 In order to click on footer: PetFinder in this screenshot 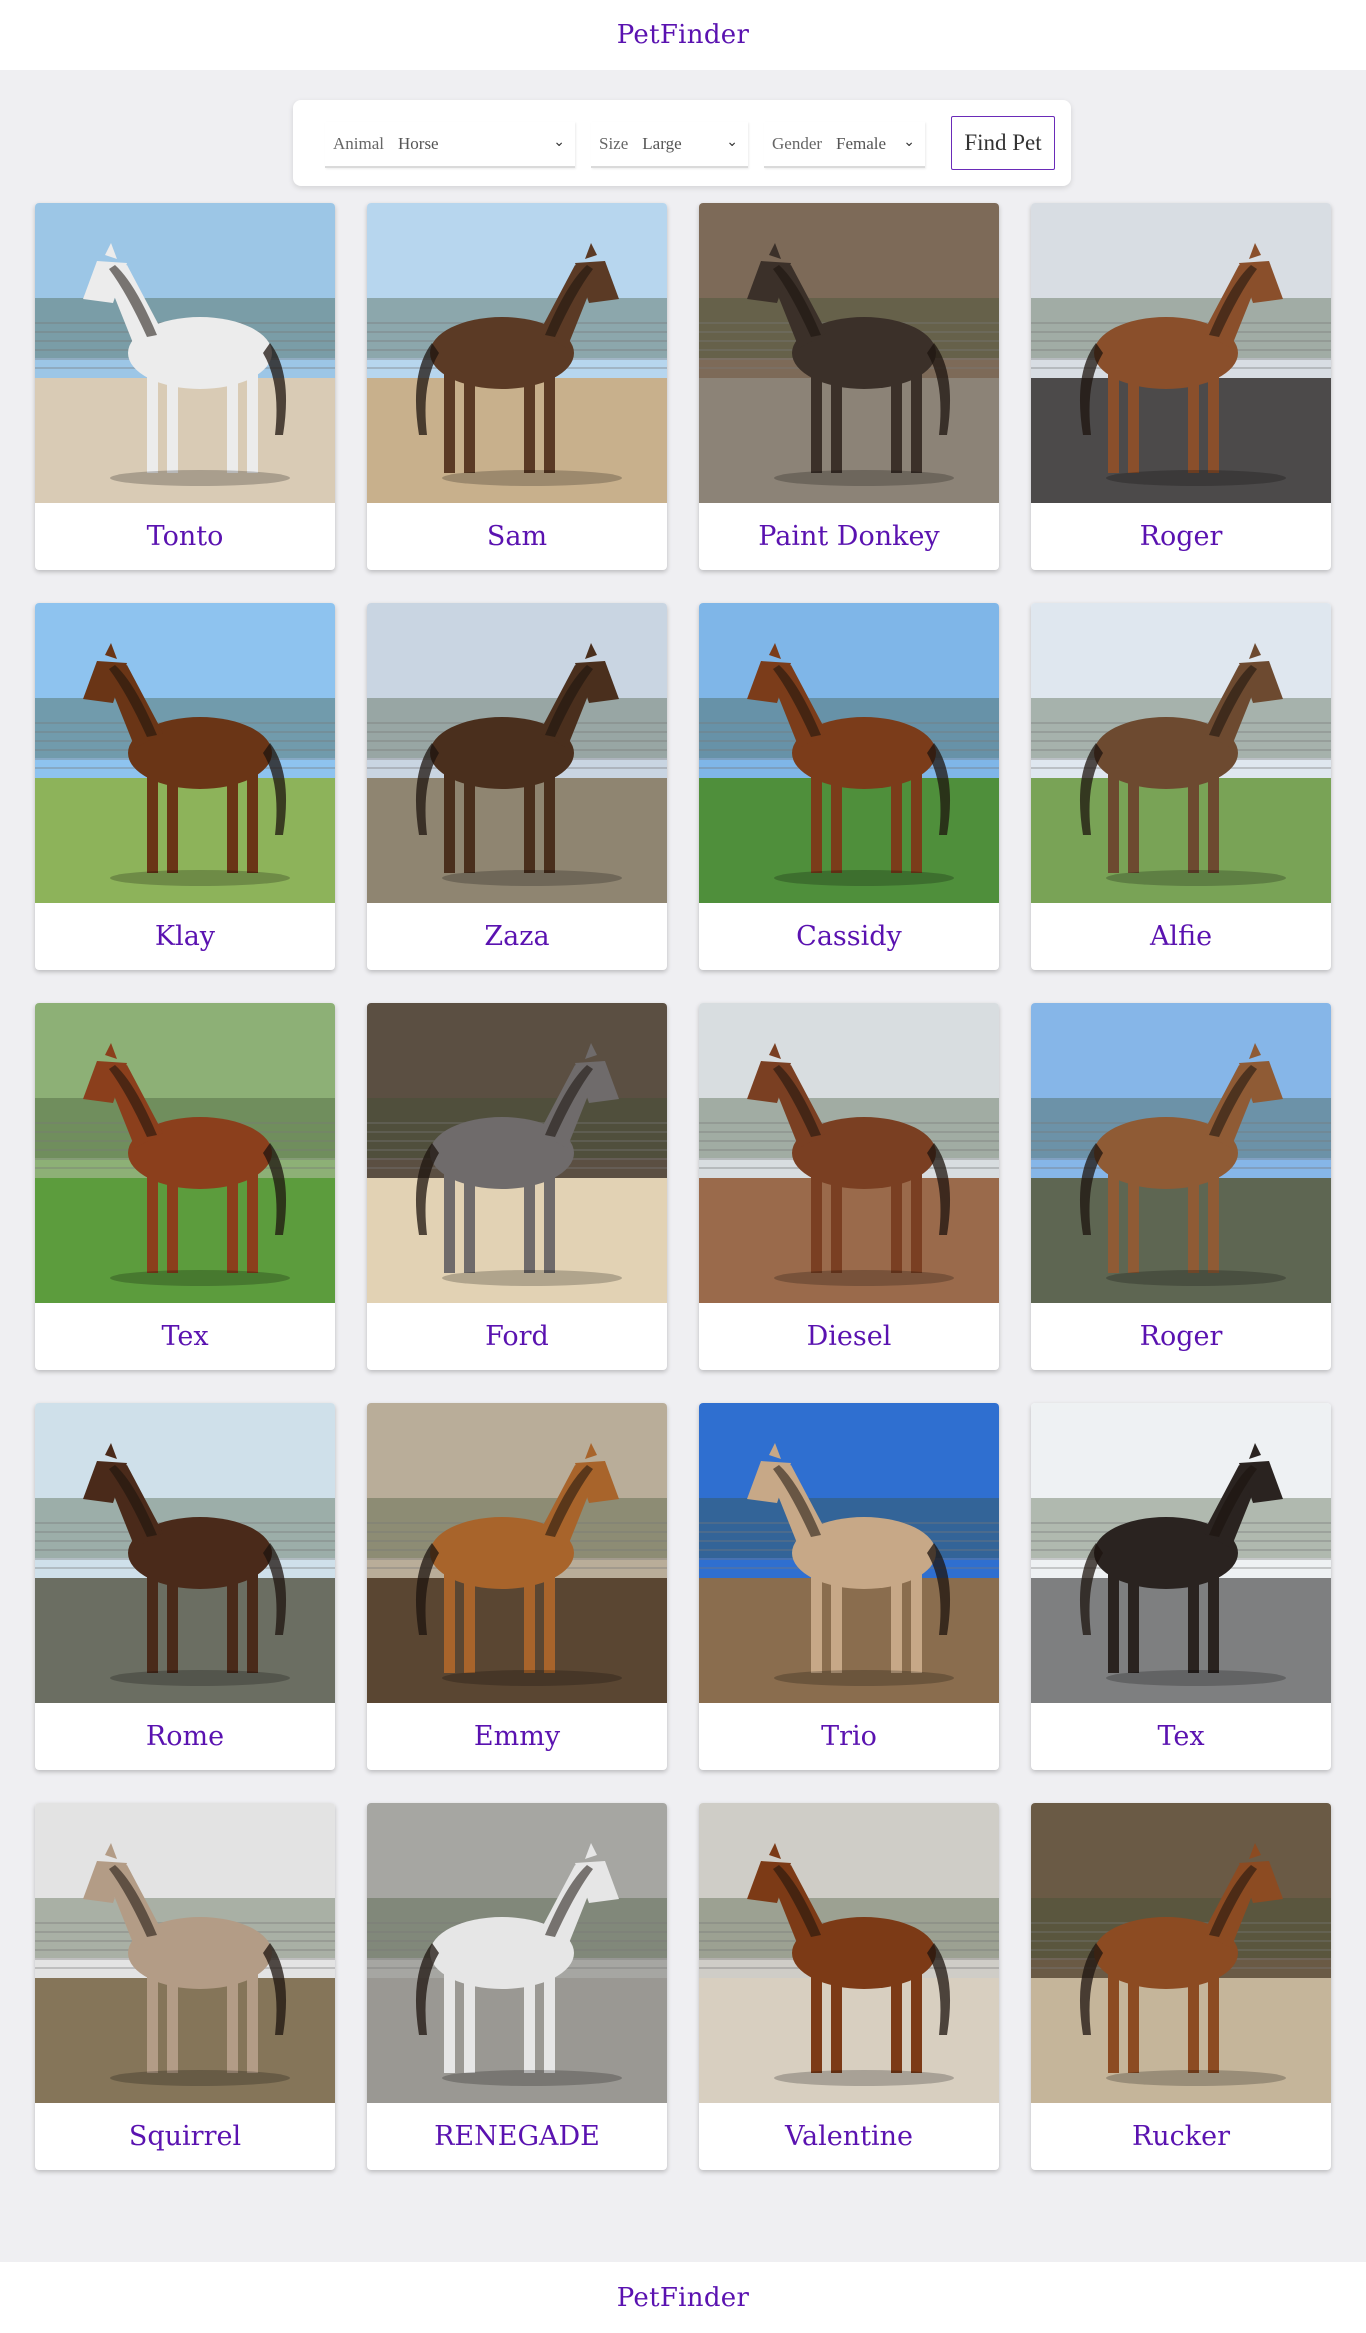, I will do `click(683, 2297)`.